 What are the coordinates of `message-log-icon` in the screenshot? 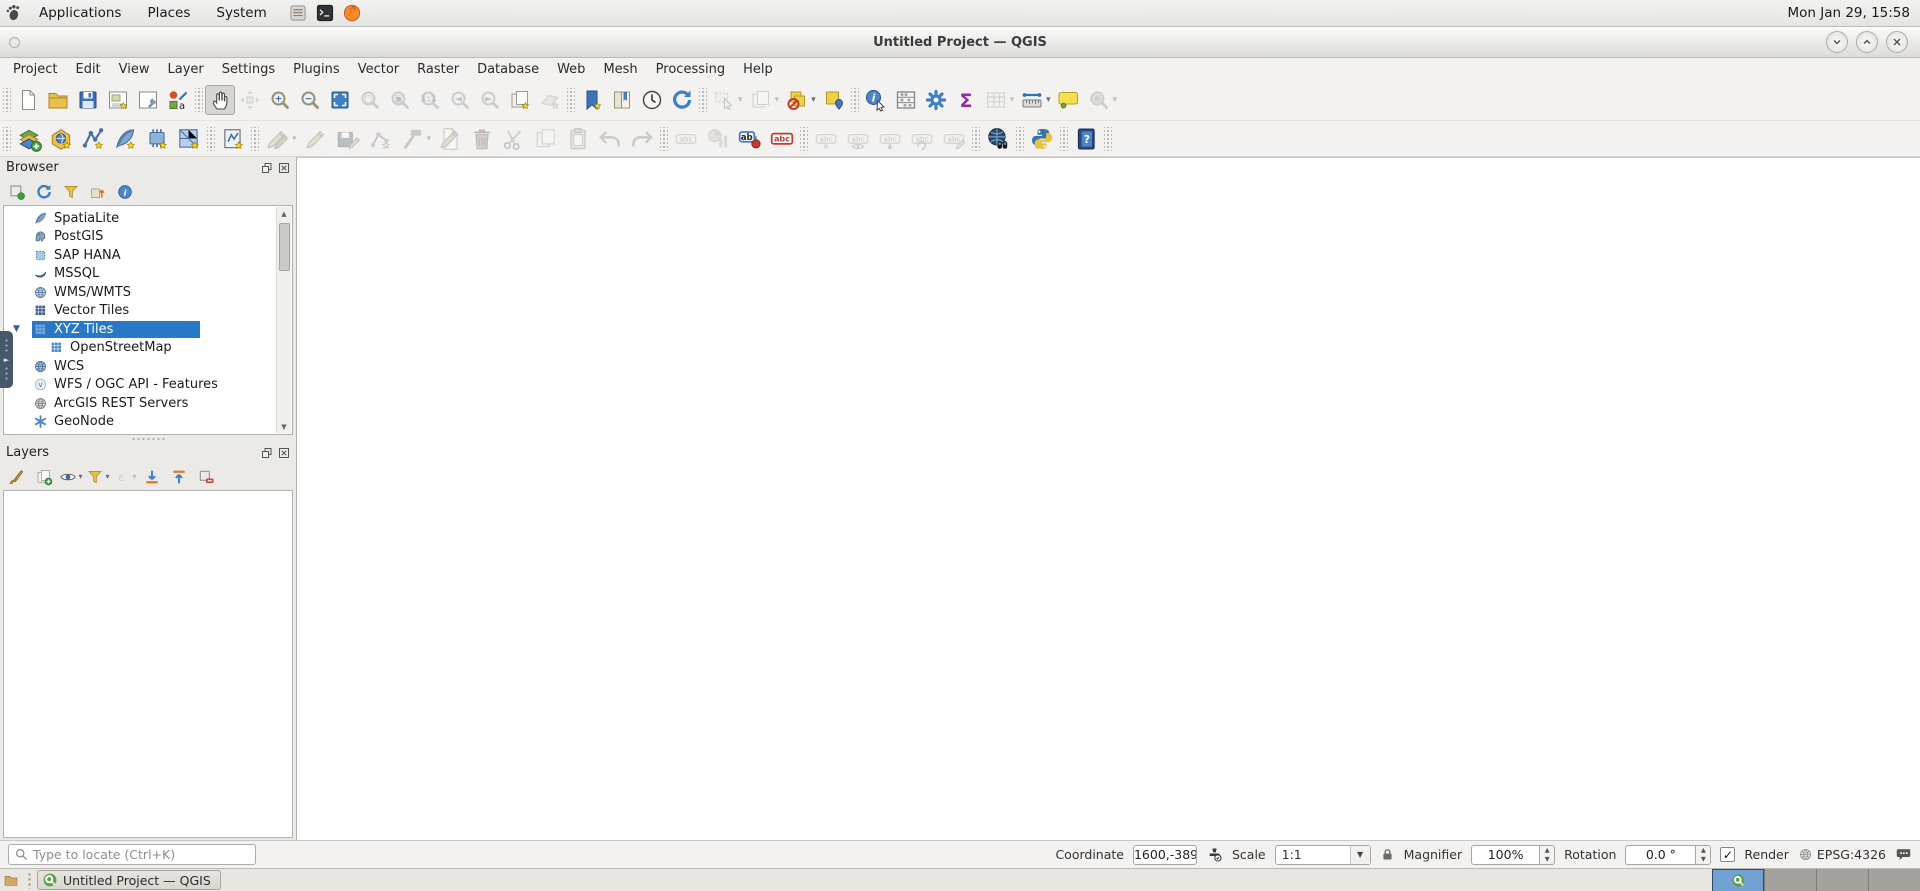 It's located at (1903, 854).